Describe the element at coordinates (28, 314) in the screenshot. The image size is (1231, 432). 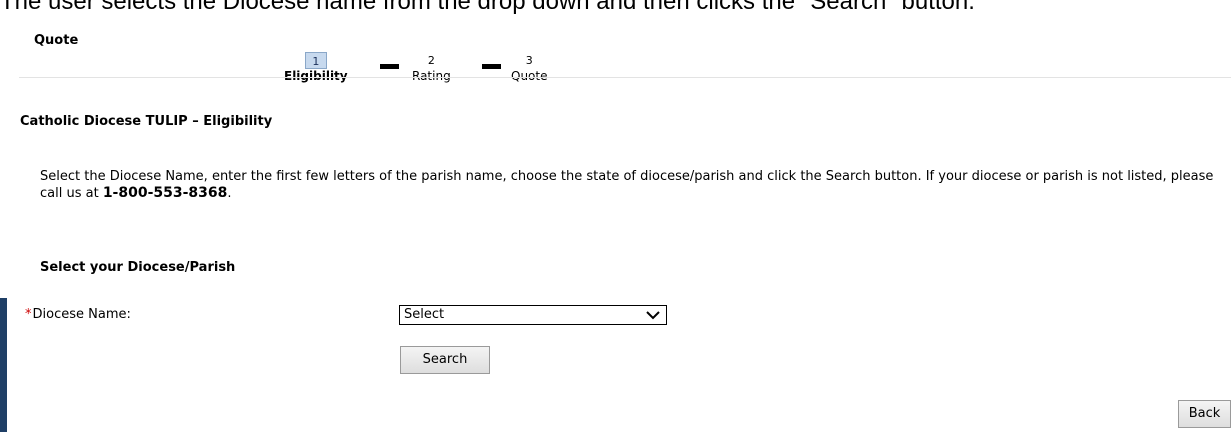
I see `required-marker: *` at that location.